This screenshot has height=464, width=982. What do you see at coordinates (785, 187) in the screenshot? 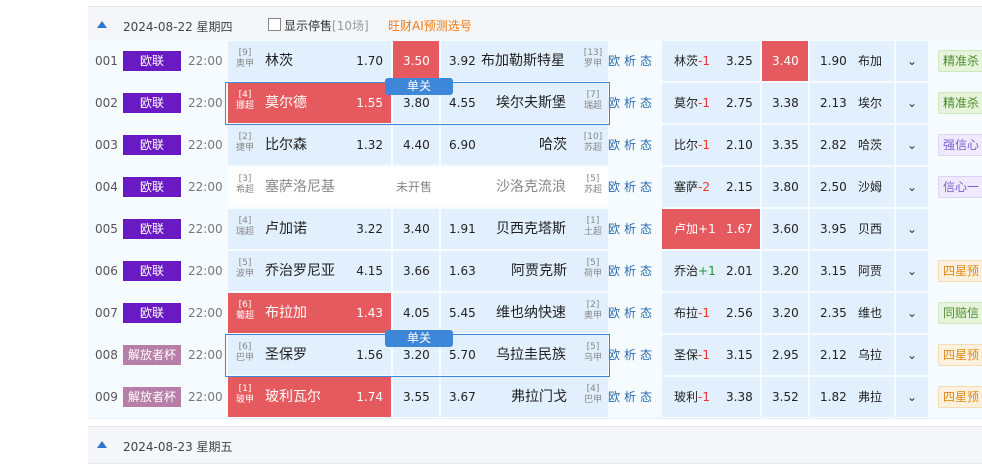
I see `handicap-draw-cell: 3.80` at bounding box center [785, 187].